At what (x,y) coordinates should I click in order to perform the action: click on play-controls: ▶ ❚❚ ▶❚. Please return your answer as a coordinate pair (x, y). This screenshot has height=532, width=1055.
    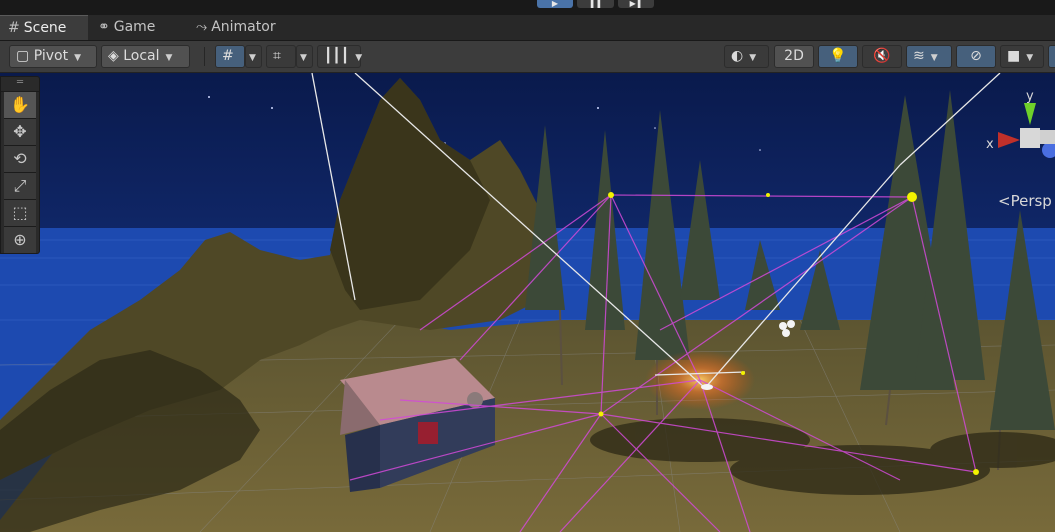
    Looking at the image, I should click on (527, 7).